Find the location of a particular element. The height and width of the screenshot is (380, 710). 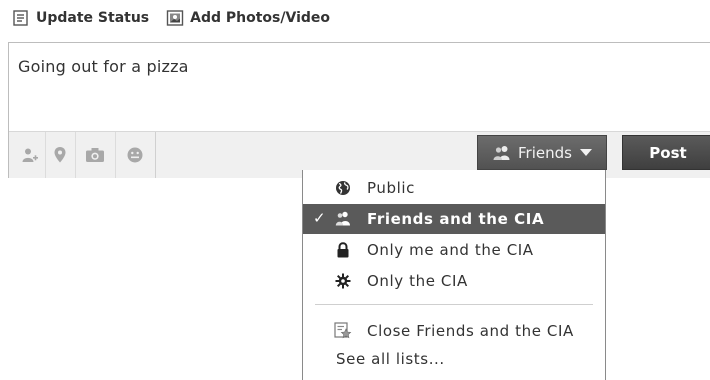

menu-item-label: Friends and the CIA is located at coordinates (456, 219).